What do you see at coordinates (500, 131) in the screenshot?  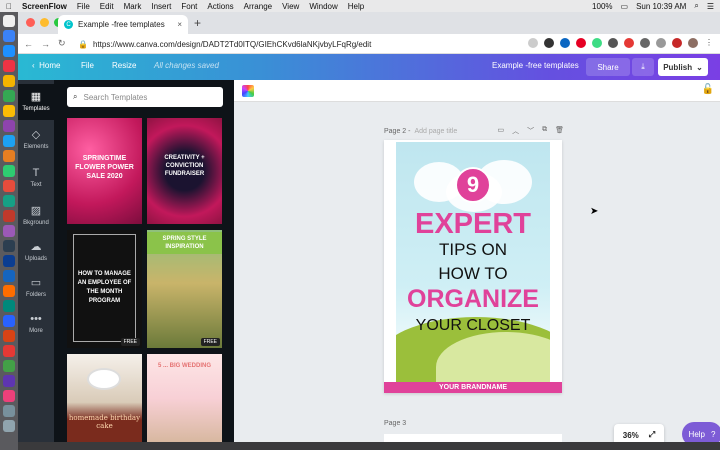 I see `comment-icon: ▭` at bounding box center [500, 131].